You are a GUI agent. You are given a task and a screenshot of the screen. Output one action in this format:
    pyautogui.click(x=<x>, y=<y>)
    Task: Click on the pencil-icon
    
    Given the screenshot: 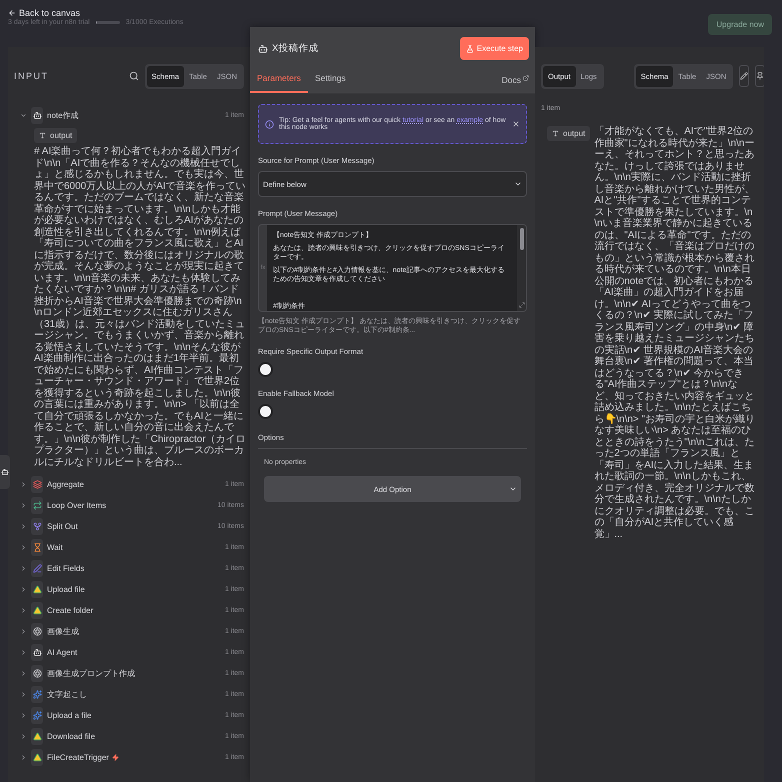 What is the action you would take?
    pyautogui.click(x=744, y=76)
    